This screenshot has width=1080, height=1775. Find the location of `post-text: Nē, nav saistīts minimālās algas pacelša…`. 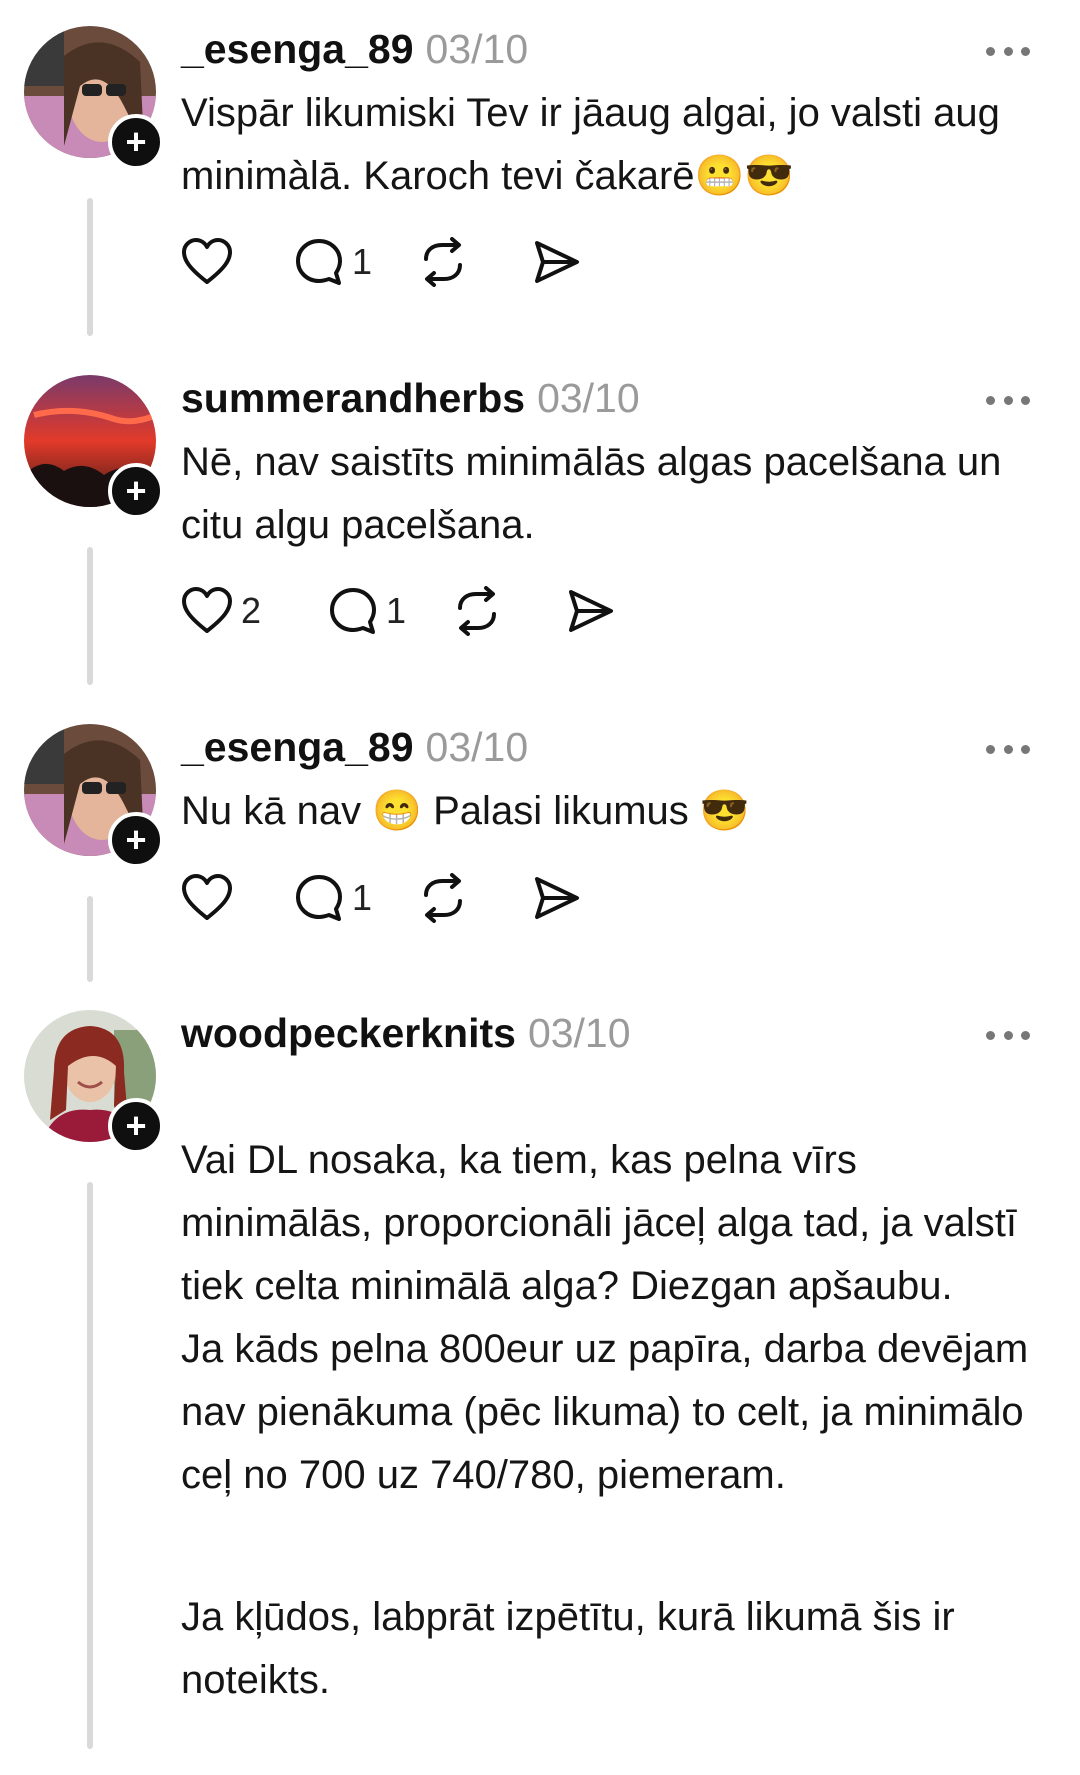

post-text: Nē, nav saistīts minimālās algas pacelša… is located at coordinates (616, 494).